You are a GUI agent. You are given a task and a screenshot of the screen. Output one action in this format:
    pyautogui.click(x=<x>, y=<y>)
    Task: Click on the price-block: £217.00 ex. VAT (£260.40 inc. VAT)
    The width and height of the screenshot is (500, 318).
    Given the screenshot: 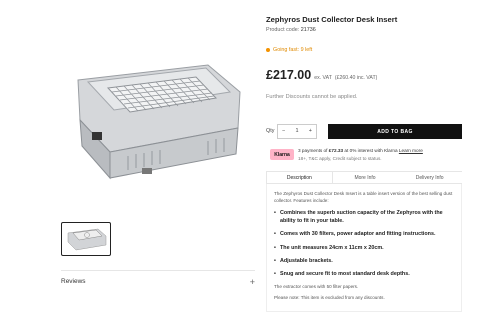 What is the action you would take?
    pyautogui.click(x=321, y=75)
    